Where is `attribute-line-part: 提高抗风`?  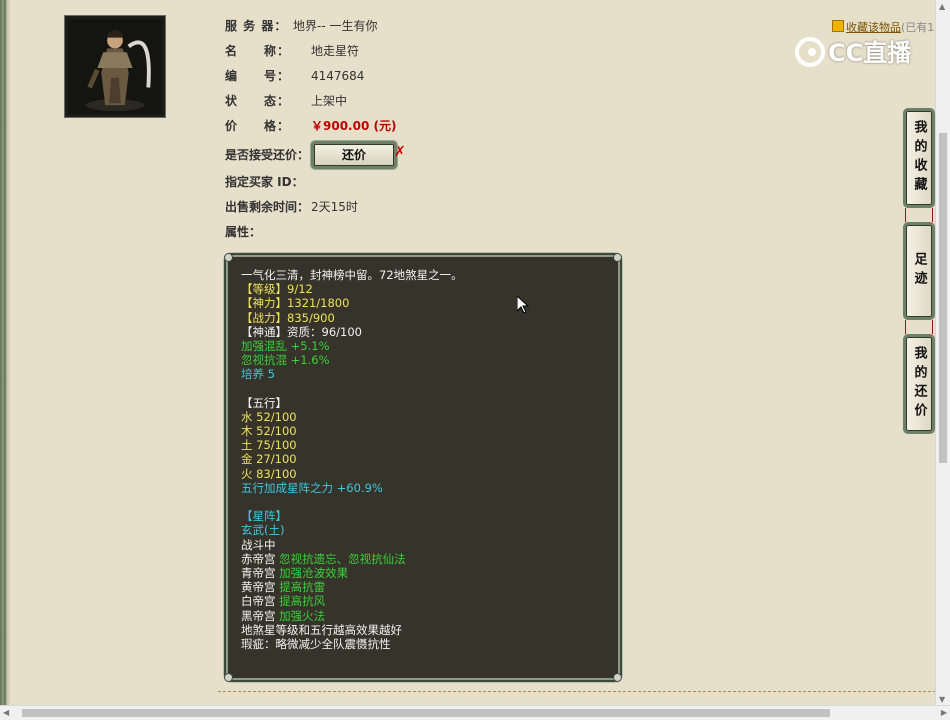
attribute-line-part: 提高抗风 is located at coordinates (302, 601).